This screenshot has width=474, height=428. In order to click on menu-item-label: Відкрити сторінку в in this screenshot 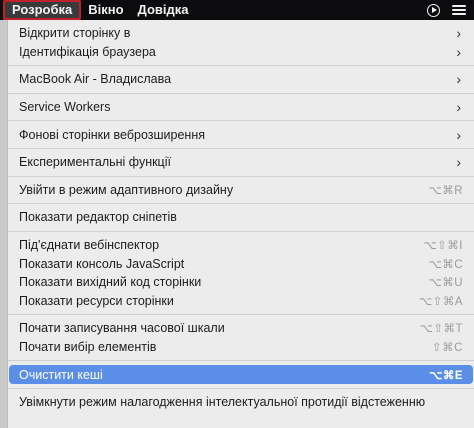, I will do `click(75, 33)`.